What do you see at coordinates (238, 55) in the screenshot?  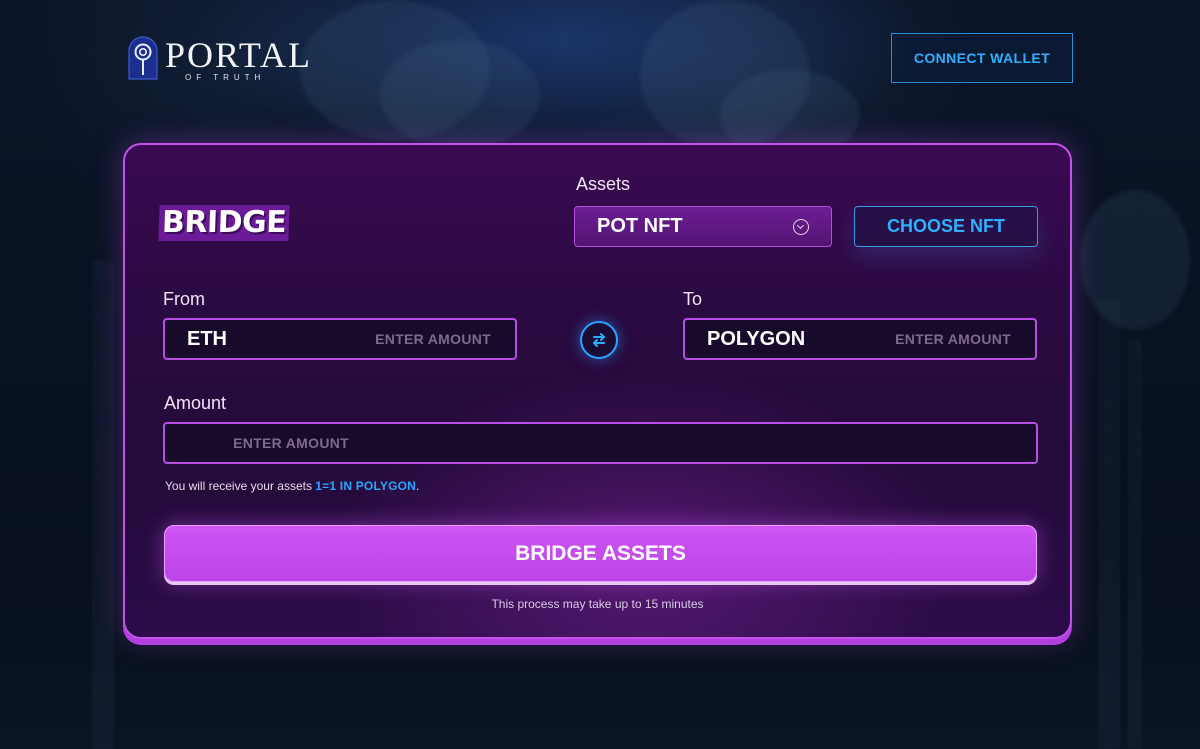 I see `logo-wordmark: PORTAL` at bounding box center [238, 55].